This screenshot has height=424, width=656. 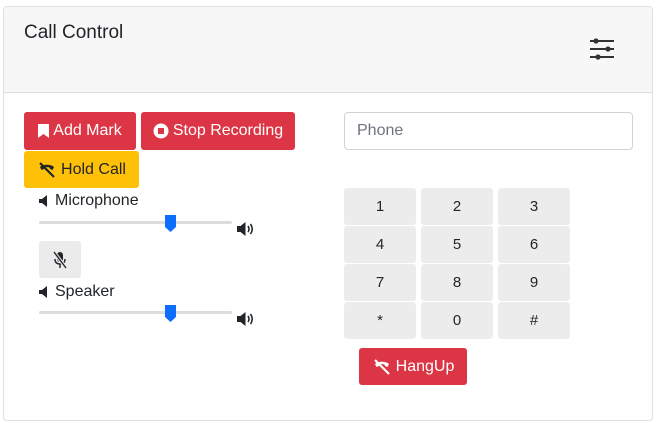 I want to click on dialpad-key: 9, so click(x=534, y=282).